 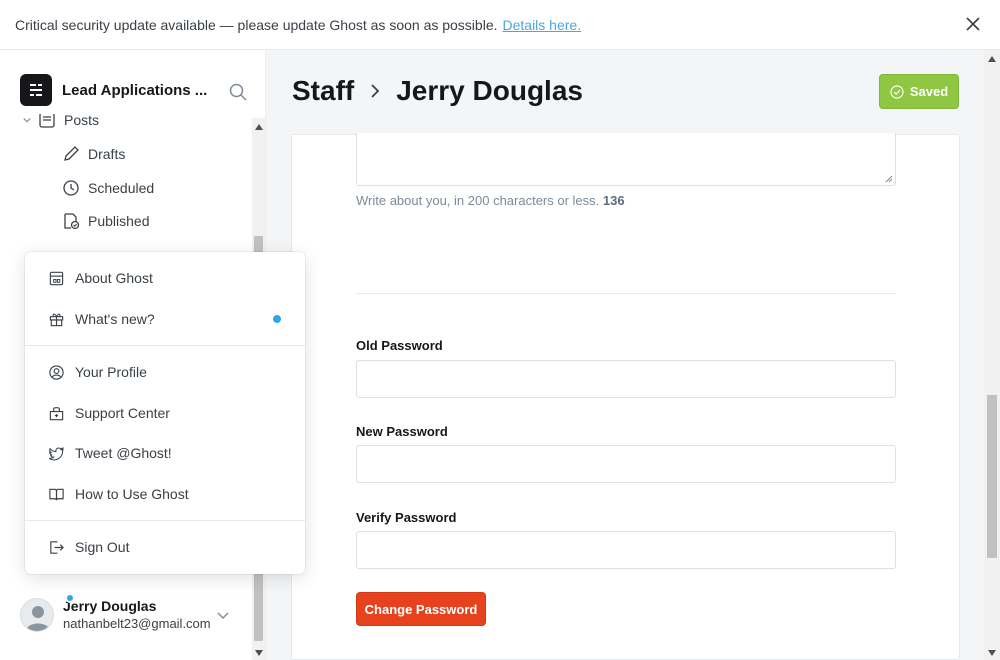 What do you see at coordinates (626, 159) in the screenshot?
I see `bio-textarea` at bounding box center [626, 159].